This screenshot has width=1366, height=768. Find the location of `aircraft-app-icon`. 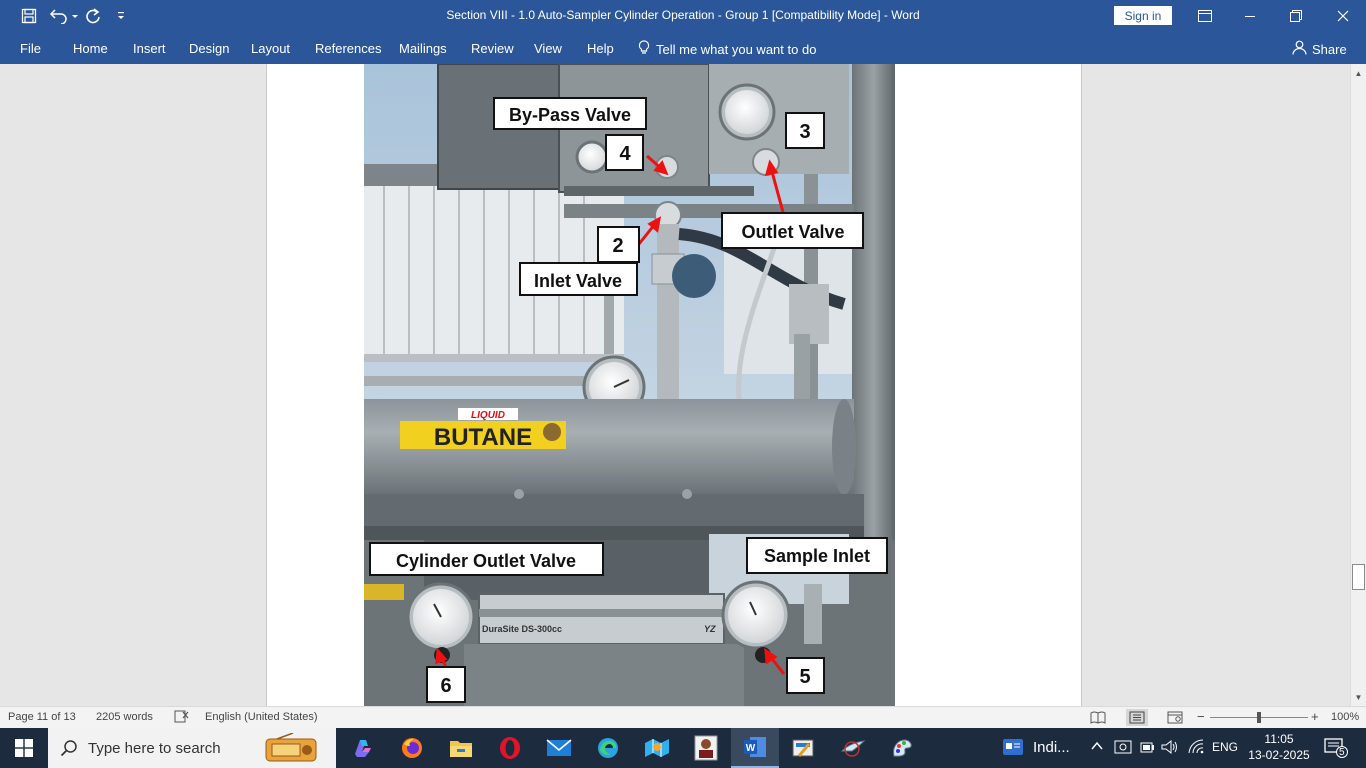

aircraft-app-icon is located at coordinates (853, 748).